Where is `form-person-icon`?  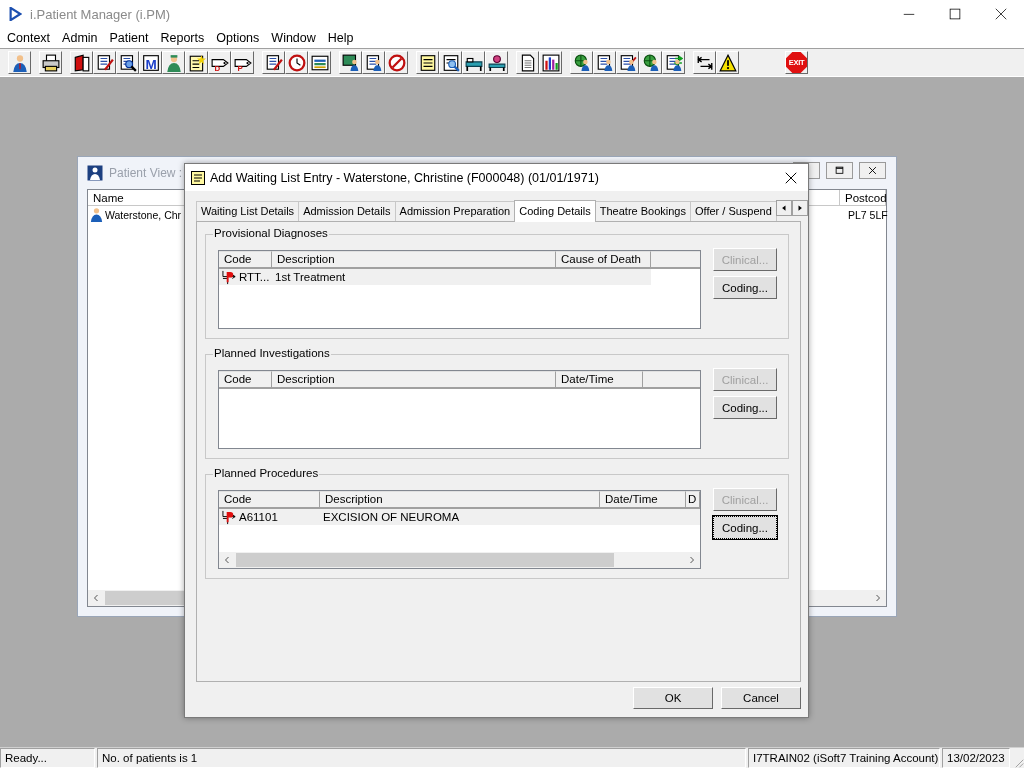
form-person-icon is located at coordinates (373, 62).